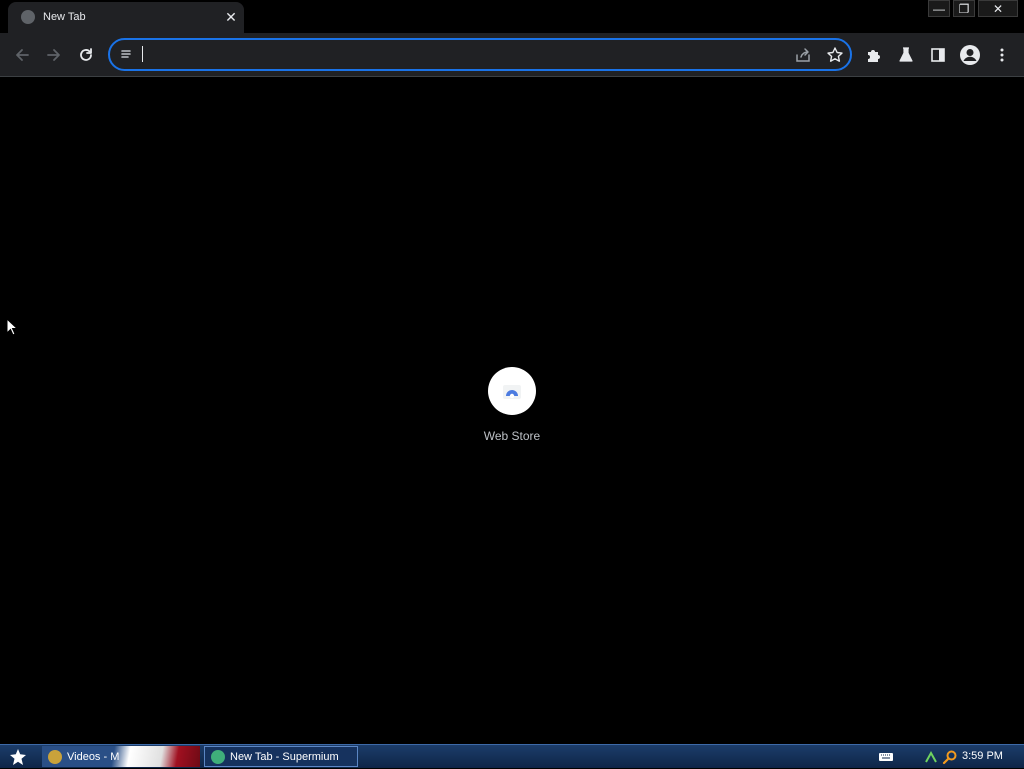  I want to click on taskbar-item-supermium: New Tab - Supermium, so click(281, 756).